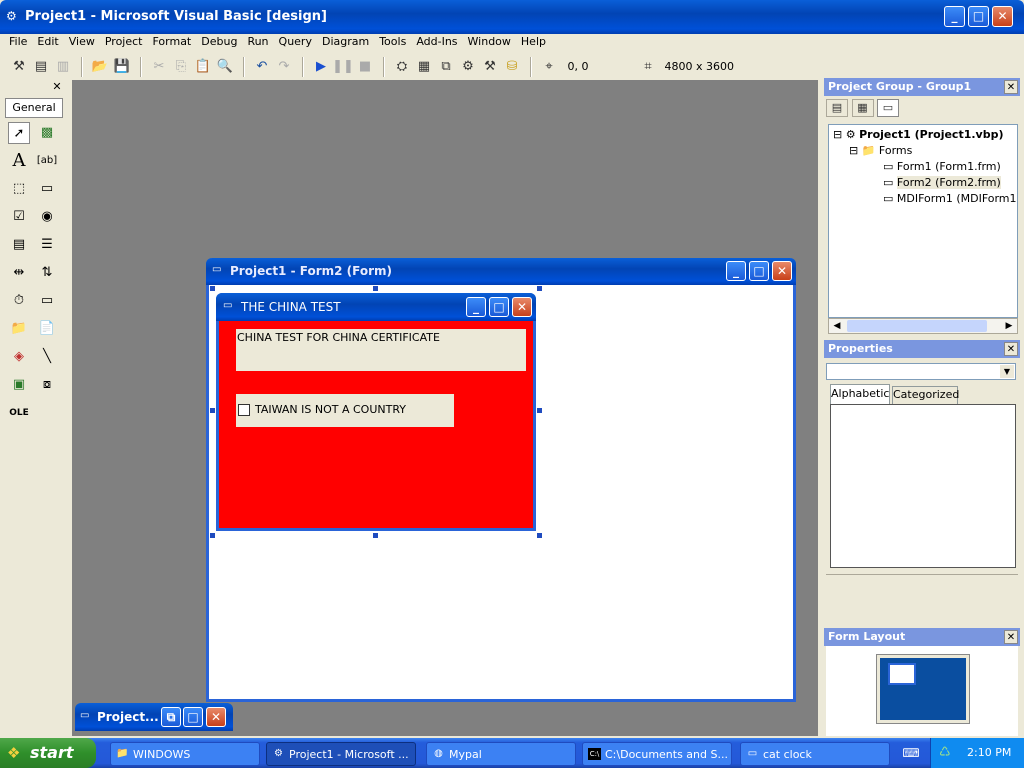 This screenshot has height=768, width=1024. Describe the element at coordinates (522, 307) in the screenshot. I see `form-close-button: ✕` at that location.